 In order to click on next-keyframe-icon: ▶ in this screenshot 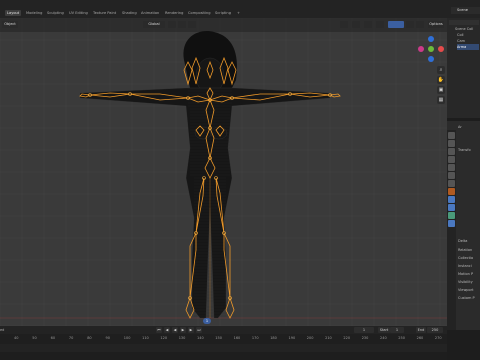, I will do `click(191, 330)`.